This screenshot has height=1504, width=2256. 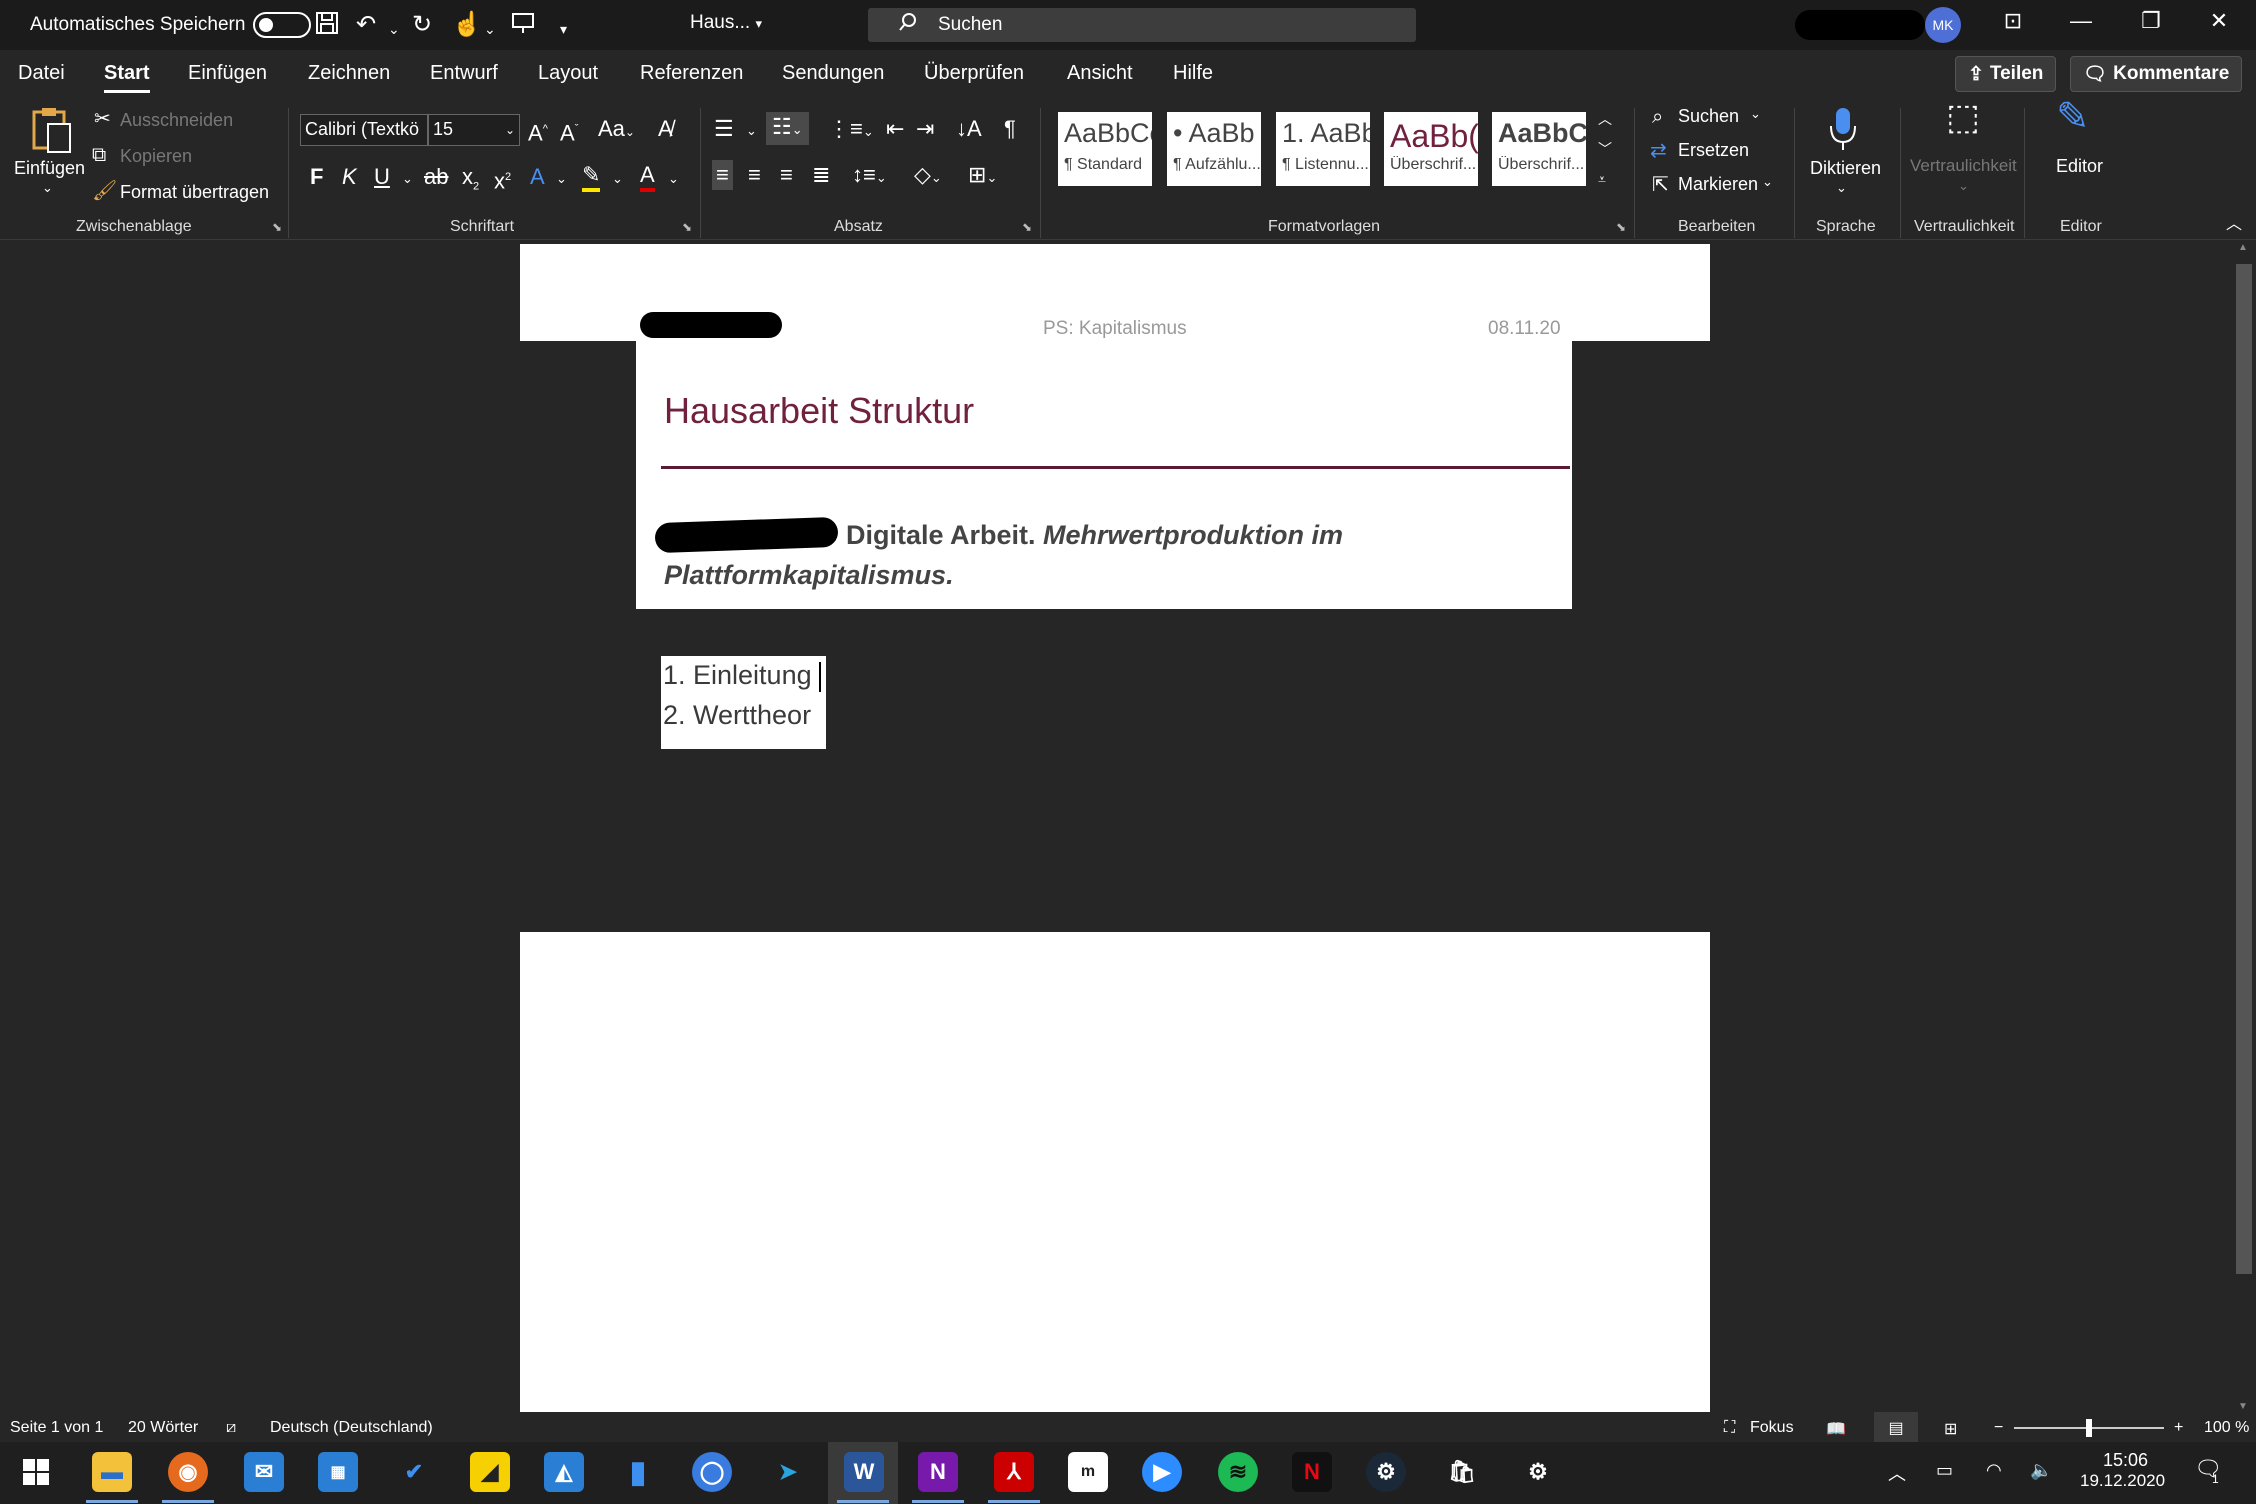 I want to click on zoom-slider, so click(x=2089, y=1428).